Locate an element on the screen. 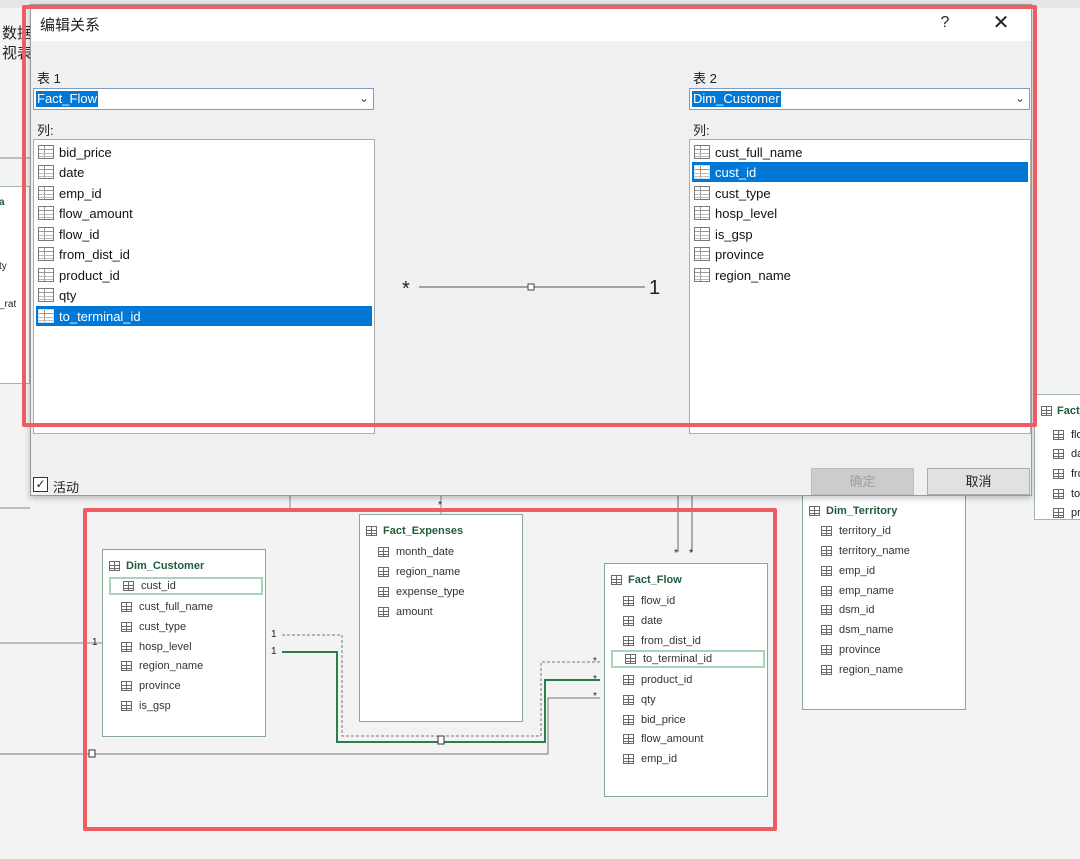 This screenshot has width=1080, height=859. list-item: hosp_level is located at coordinates (860, 213).